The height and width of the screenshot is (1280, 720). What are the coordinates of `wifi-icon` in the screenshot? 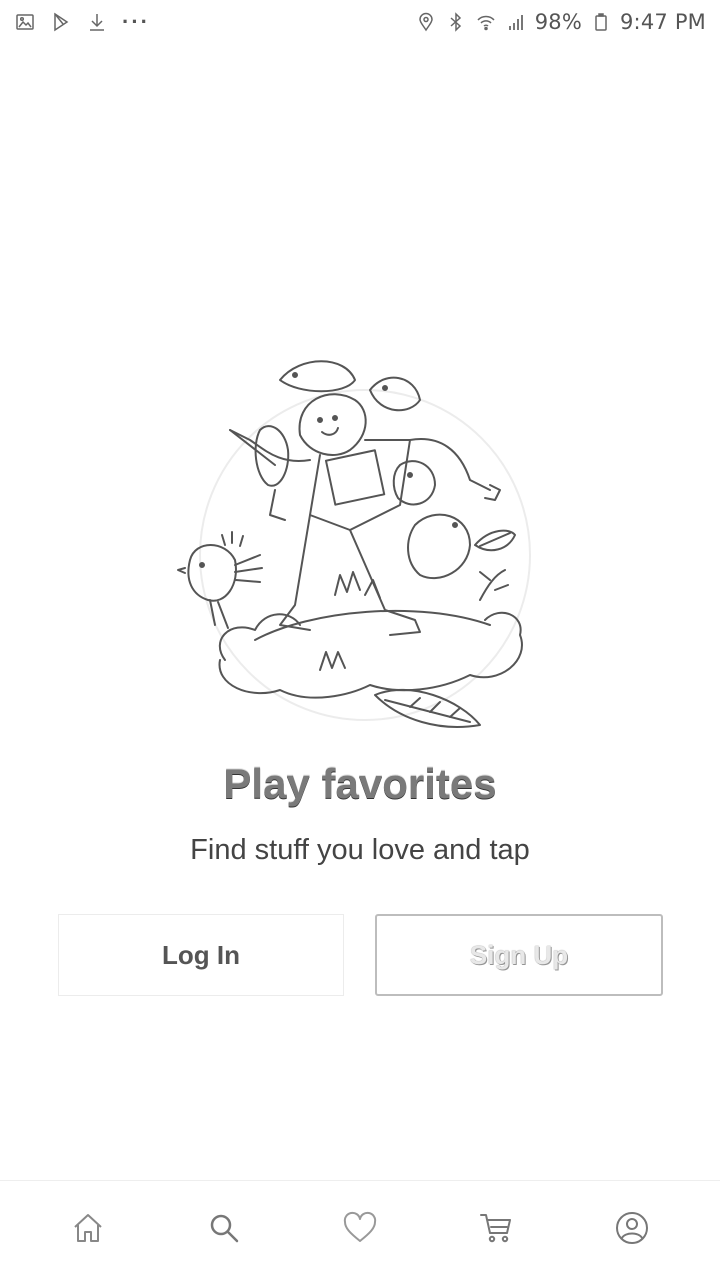 It's located at (486, 22).